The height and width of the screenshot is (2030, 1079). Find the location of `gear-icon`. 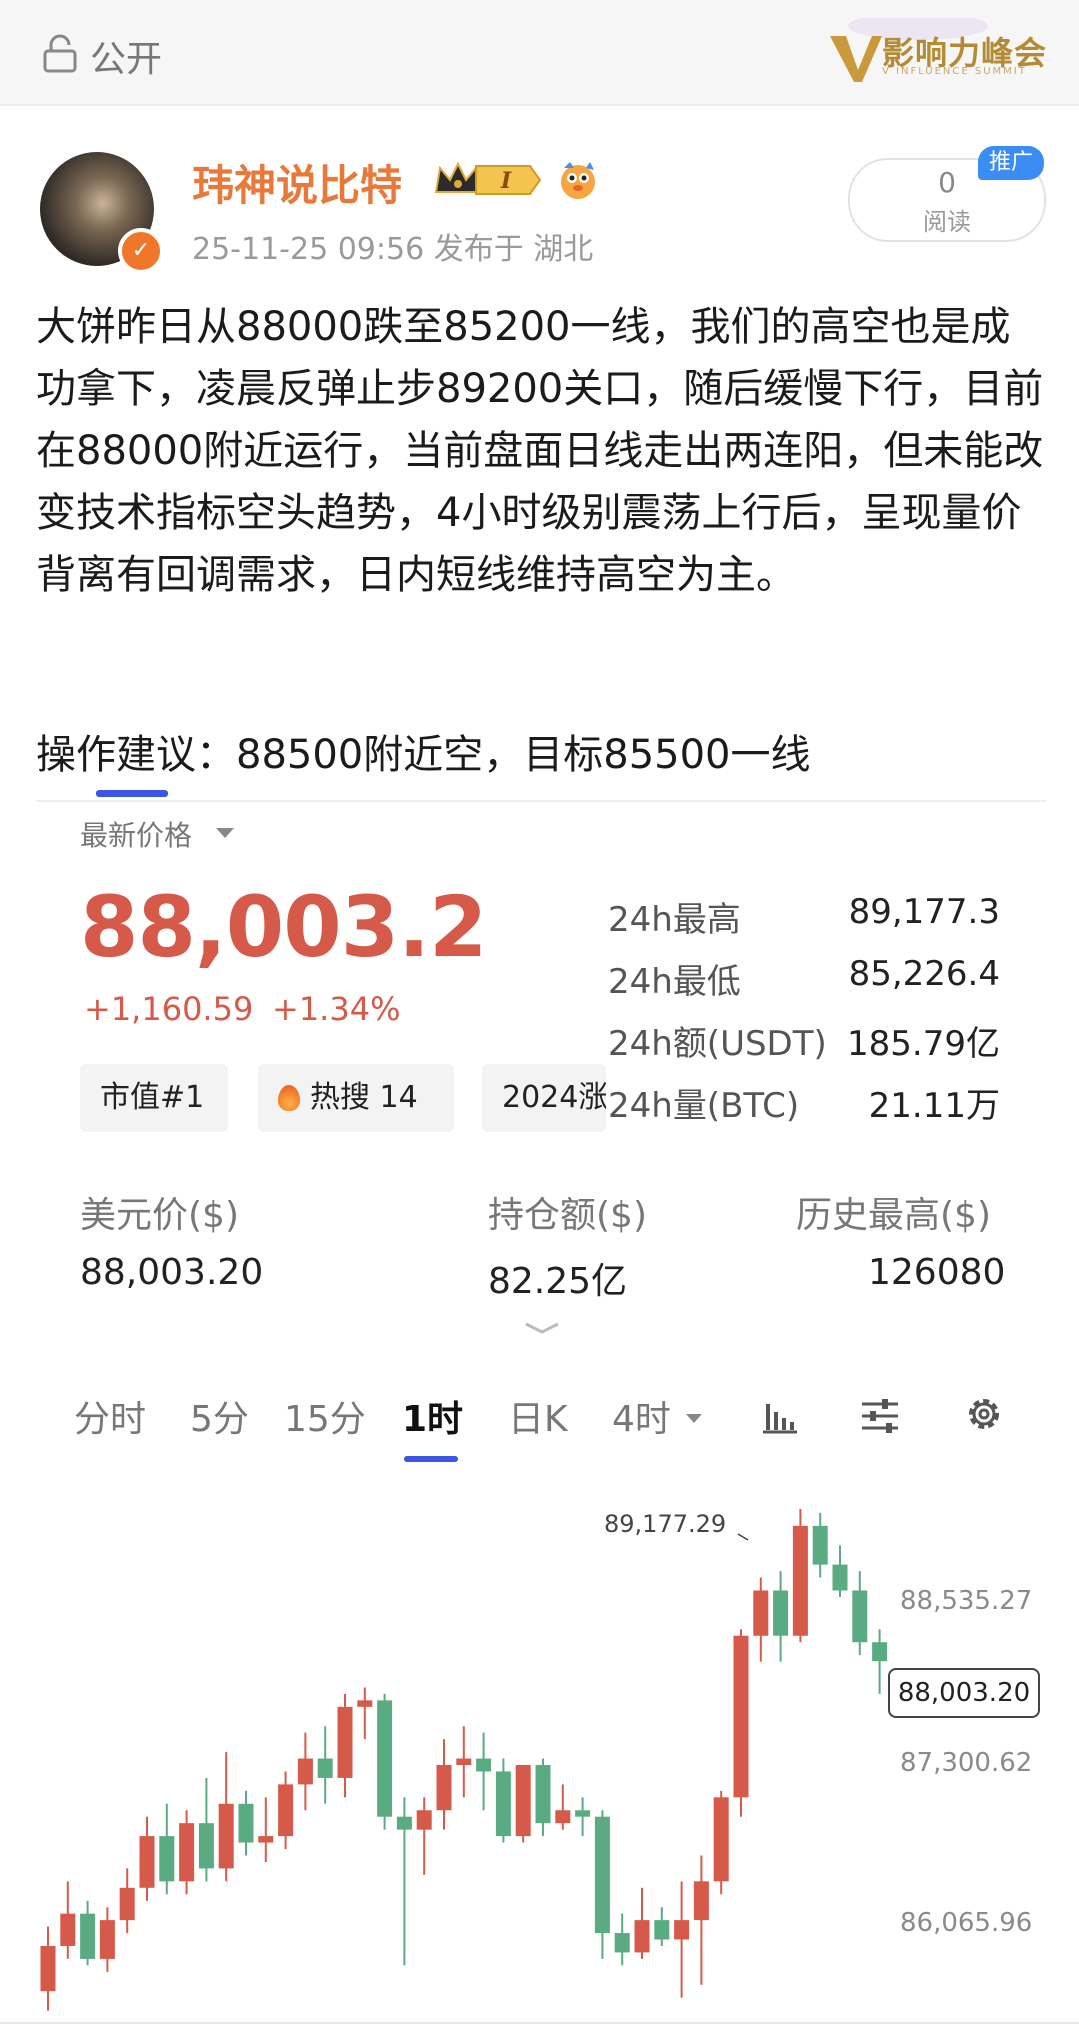

gear-icon is located at coordinates (984, 1414).